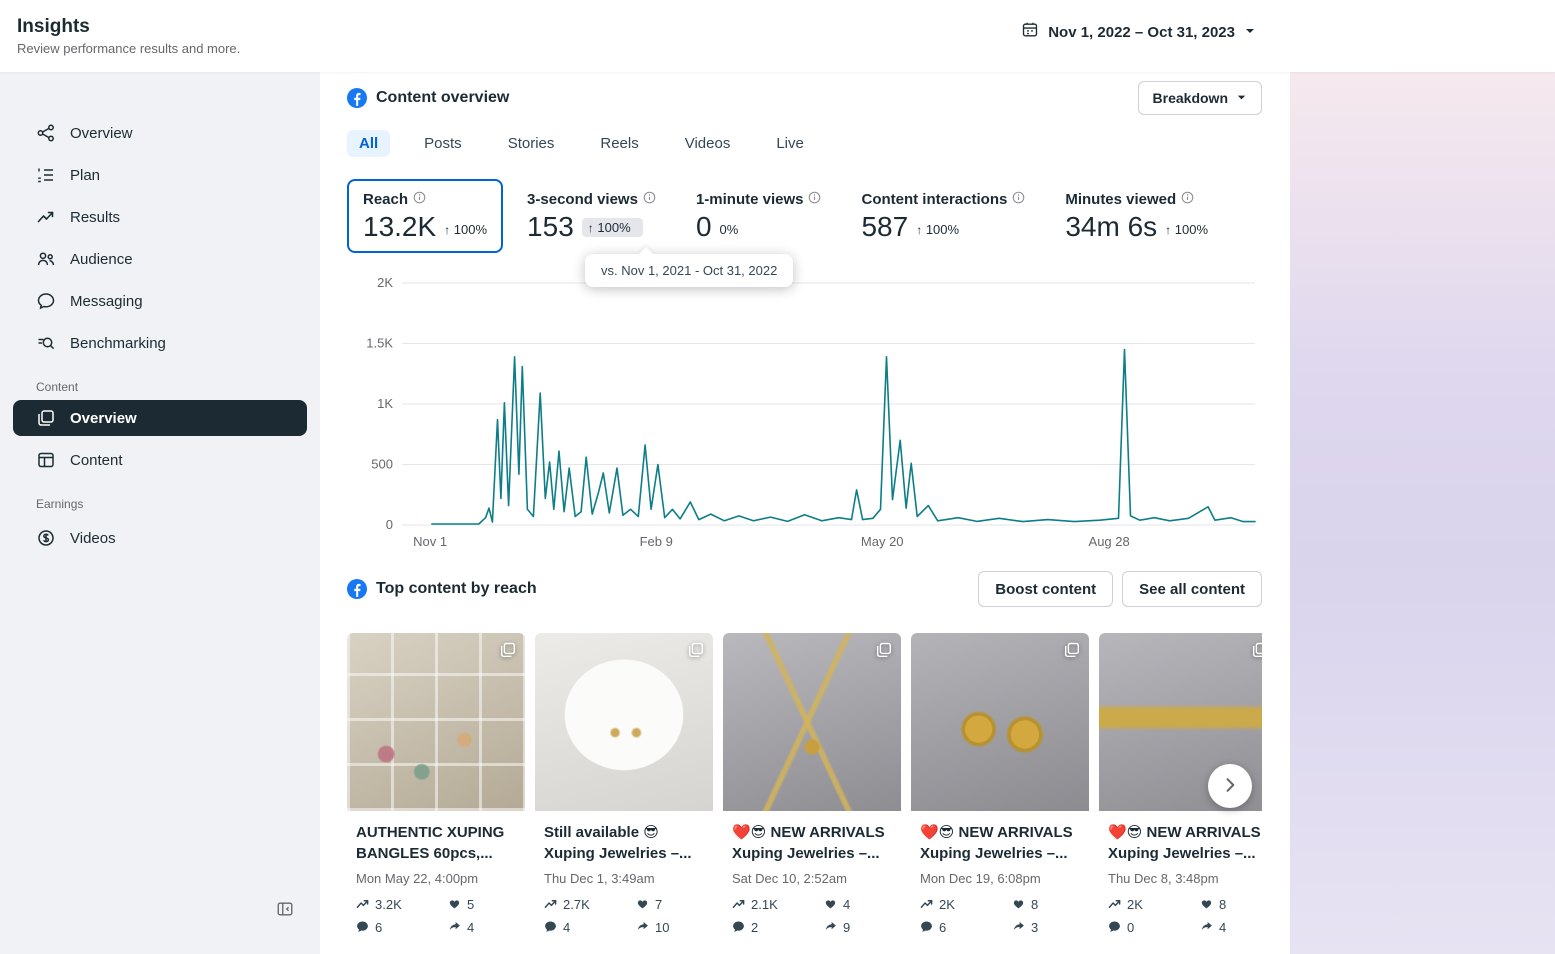 This screenshot has height=954, width=1555. Describe the element at coordinates (847, 928) in the screenshot. I see `post-shares: 9` at that location.